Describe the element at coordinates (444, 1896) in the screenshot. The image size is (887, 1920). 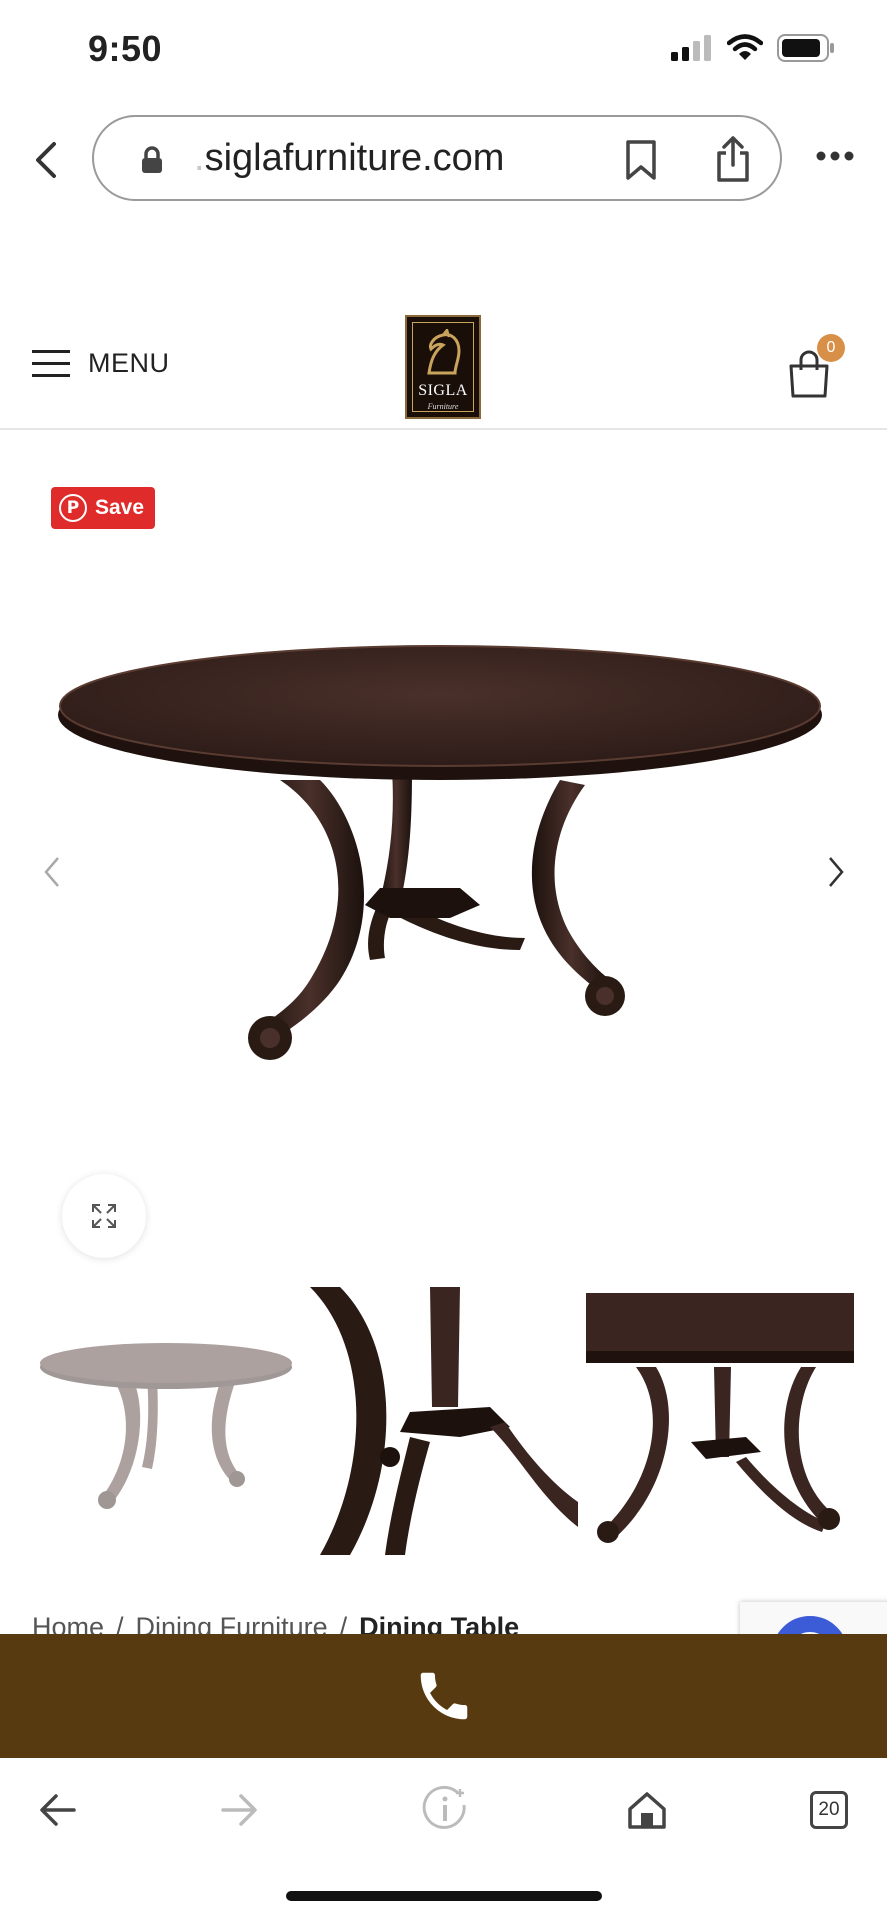
I see `home-indicator` at that location.